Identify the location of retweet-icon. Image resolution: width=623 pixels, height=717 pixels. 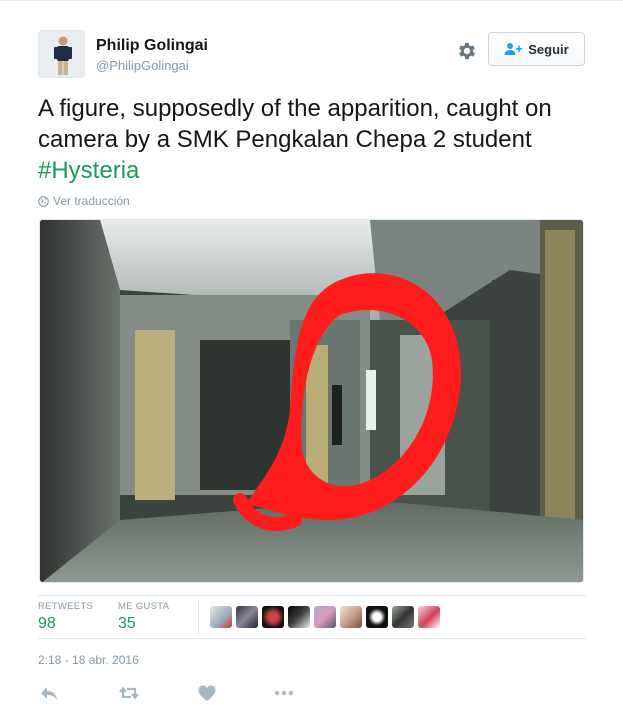
(129, 693).